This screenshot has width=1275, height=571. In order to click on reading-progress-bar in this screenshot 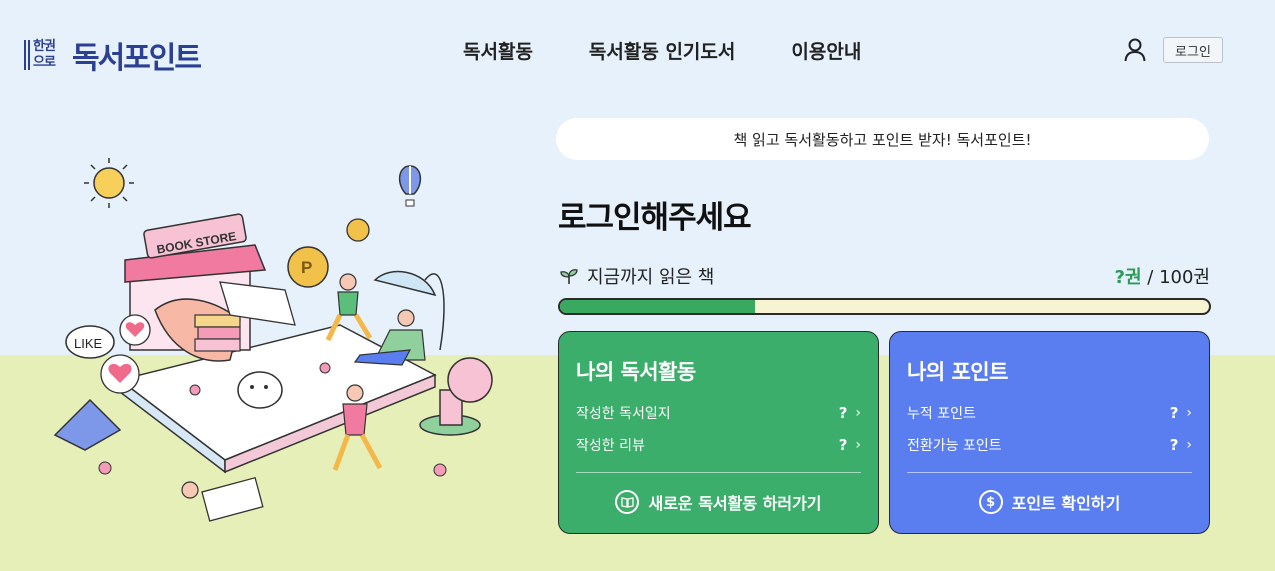, I will do `click(884, 306)`.